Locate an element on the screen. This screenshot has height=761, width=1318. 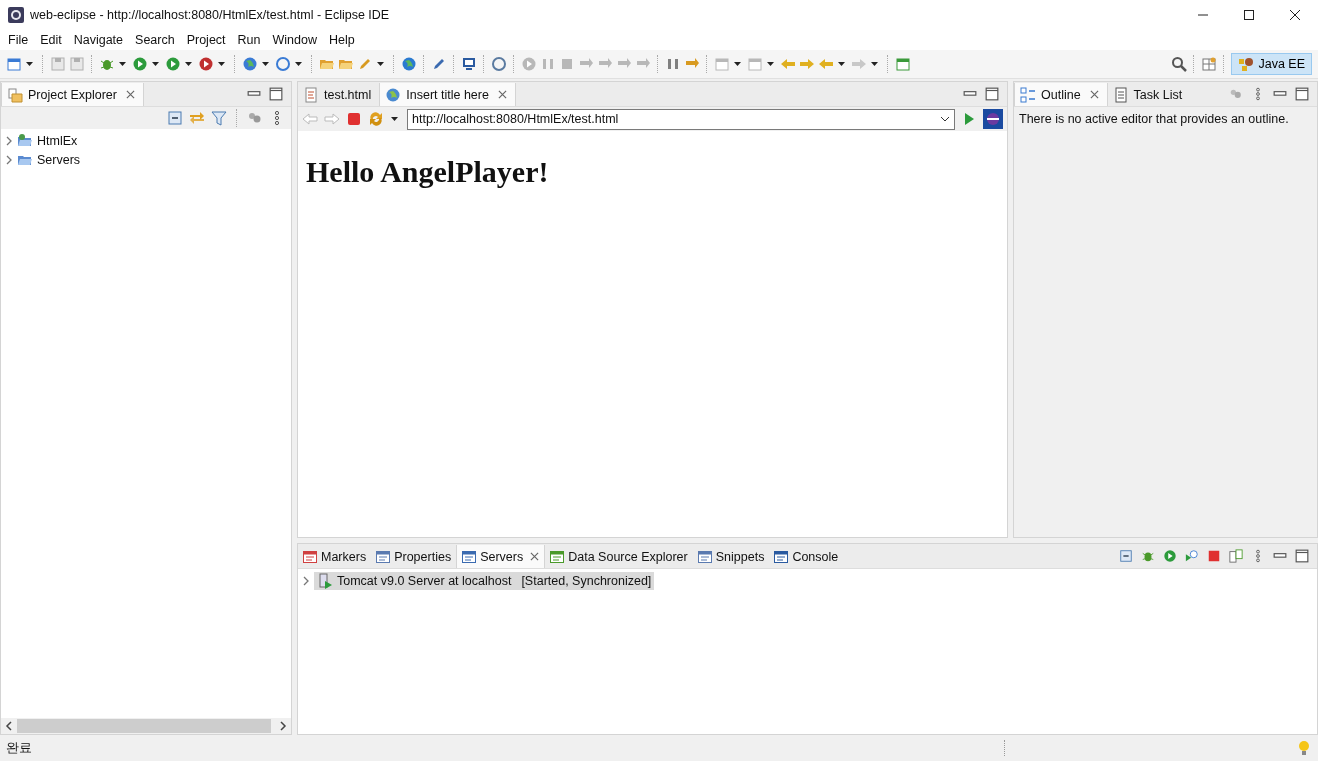
start-icon is located at coordinates (1170, 556).